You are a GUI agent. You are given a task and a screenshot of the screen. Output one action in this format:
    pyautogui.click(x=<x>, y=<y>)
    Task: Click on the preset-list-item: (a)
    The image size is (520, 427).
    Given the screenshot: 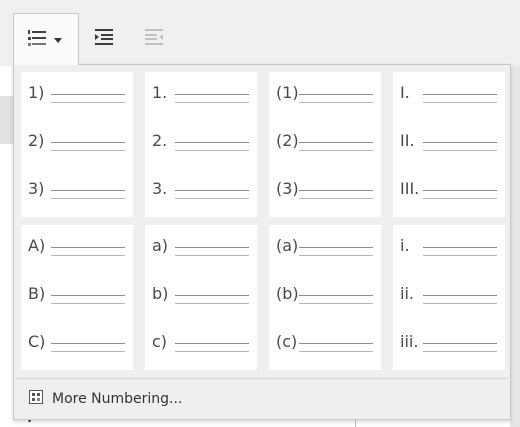 What is the action you would take?
    pyautogui.click(x=325, y=247)
    